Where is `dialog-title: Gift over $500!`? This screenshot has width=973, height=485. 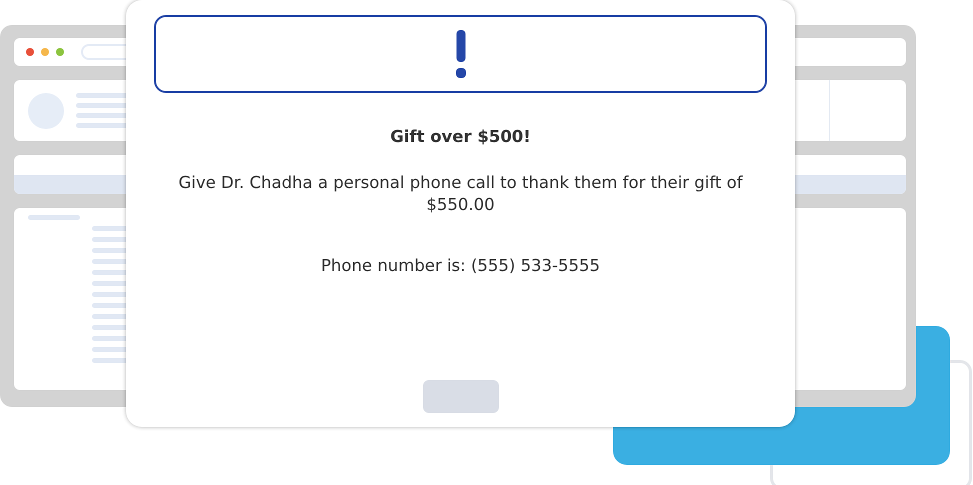
dialog-title: Gift over $500! is located at coordinates (460, 136).